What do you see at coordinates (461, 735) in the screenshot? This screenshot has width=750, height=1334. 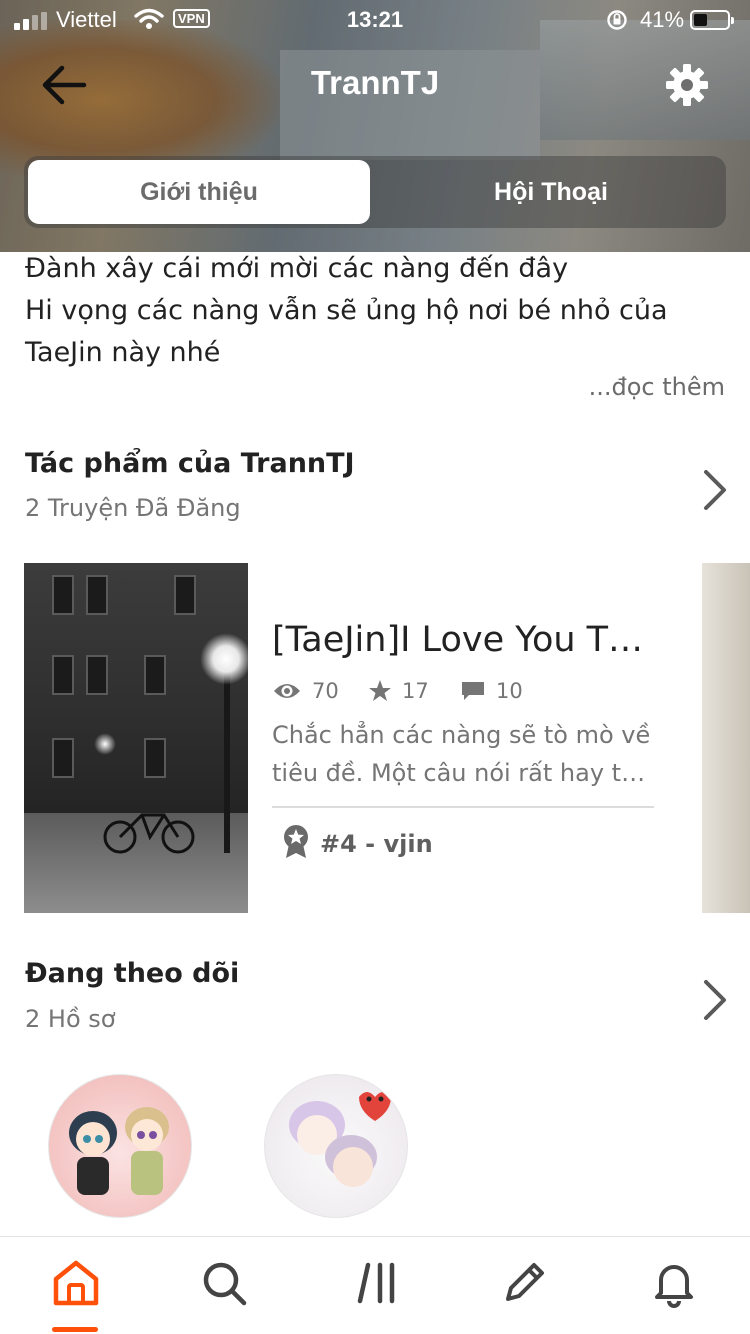 I see `story-description-line: Chắc hẳn các nàng sẽ tò mò về` at bounding box center [461, 735].